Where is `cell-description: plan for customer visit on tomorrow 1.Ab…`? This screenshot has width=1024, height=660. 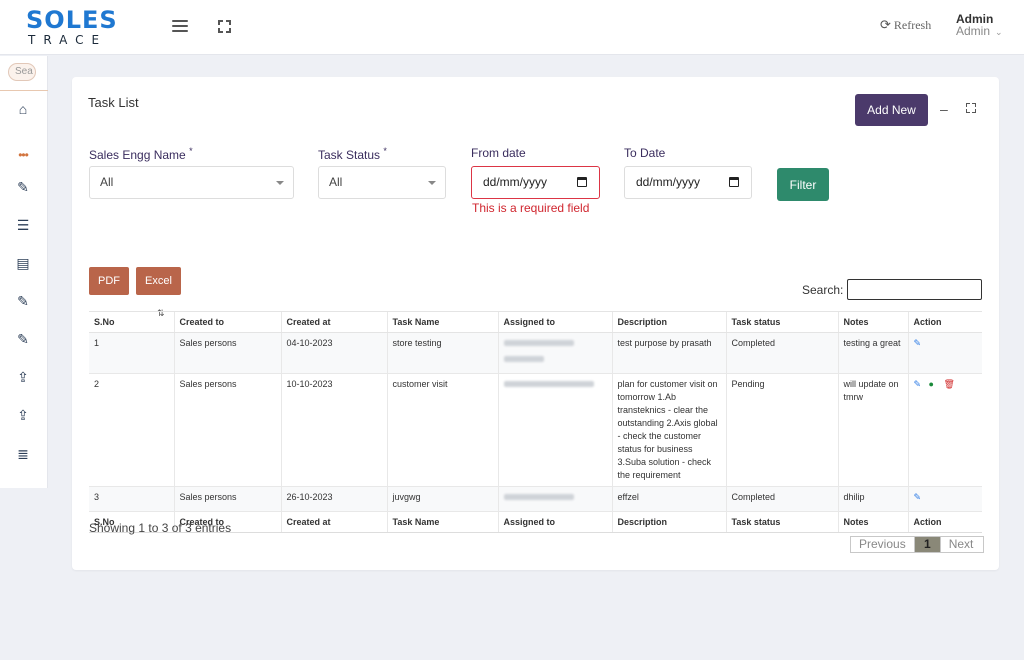
cell-description: plan for customer visit on tomorrow 1.Ab… is located at coordinates (668, 430).